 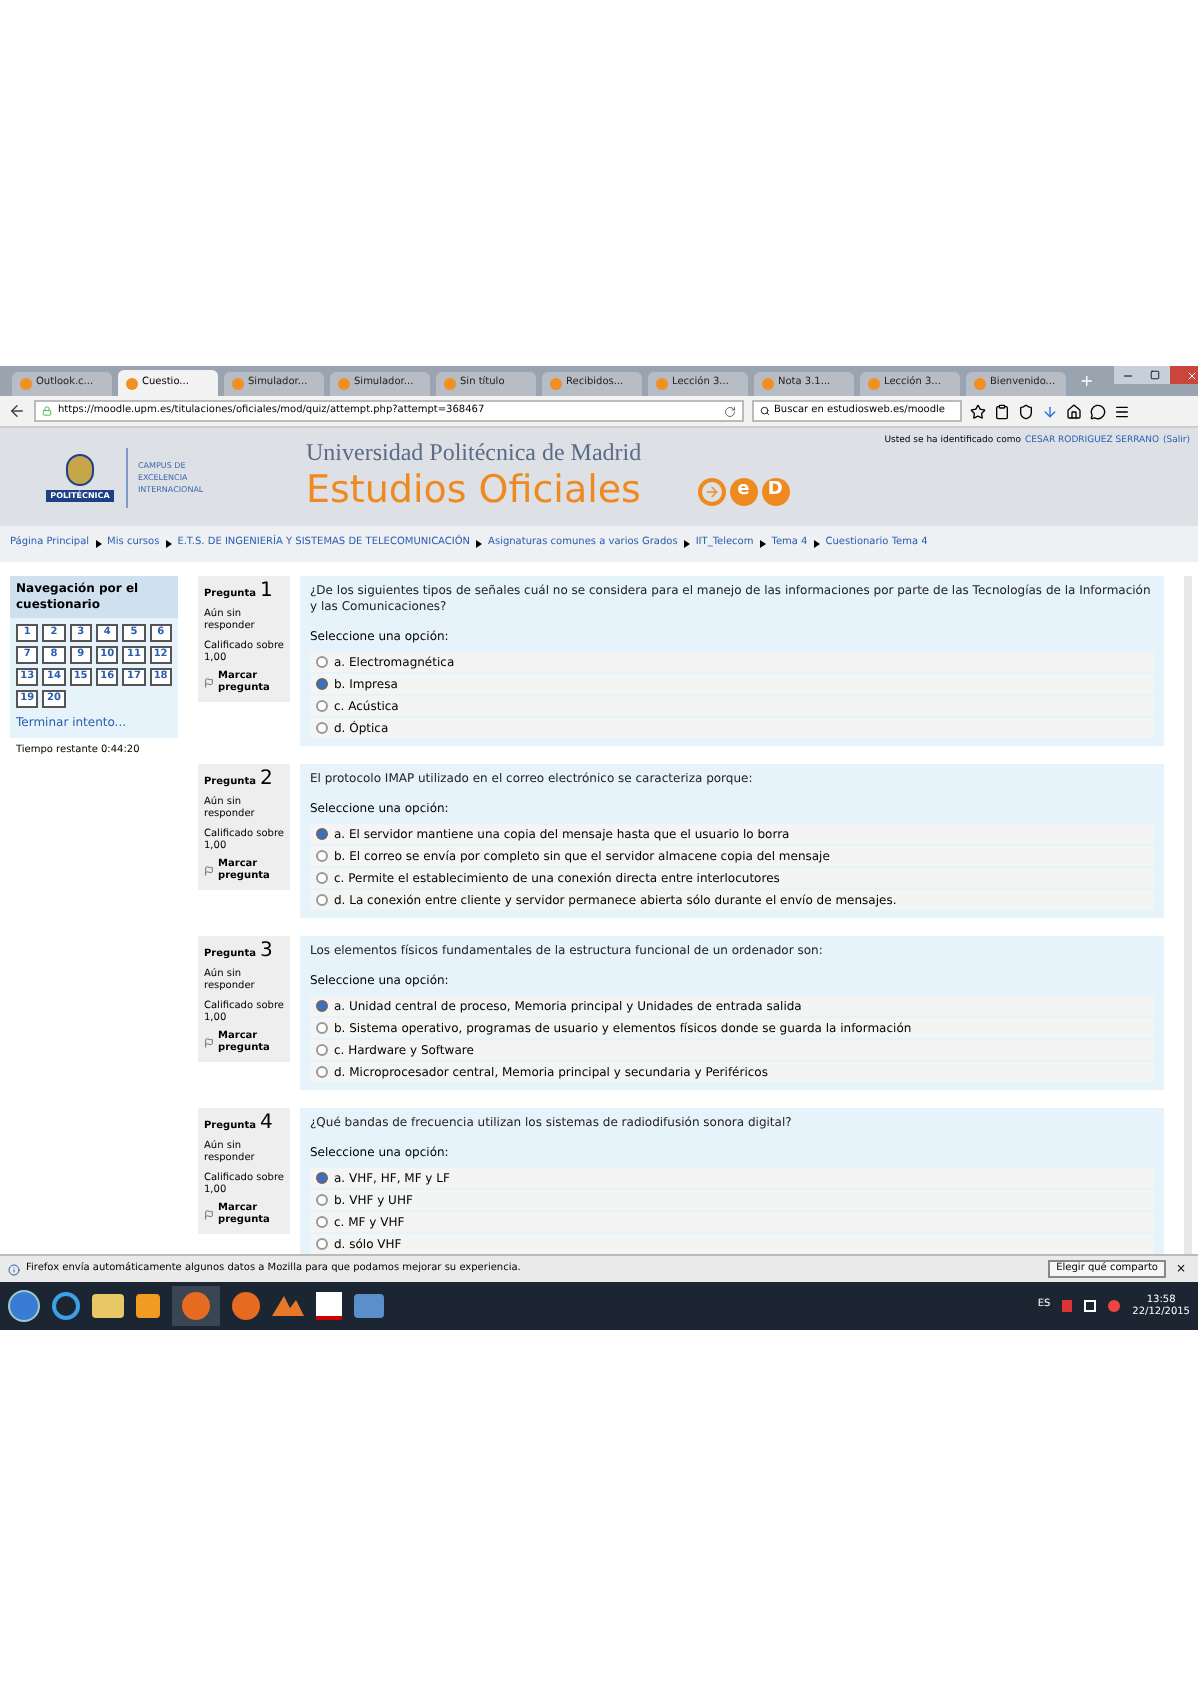 What do you see at coordinates (24, 1306) in the screenshot?
I see `start-button` at bounding box center [24, 1306].